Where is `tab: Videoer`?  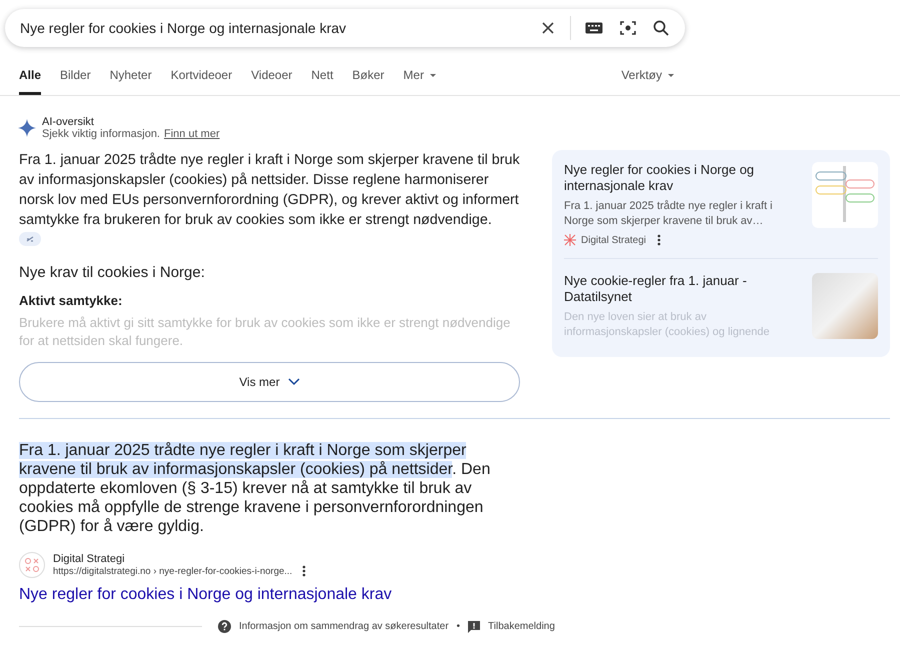
tab: Videoer is located at coordinates (271, 79).